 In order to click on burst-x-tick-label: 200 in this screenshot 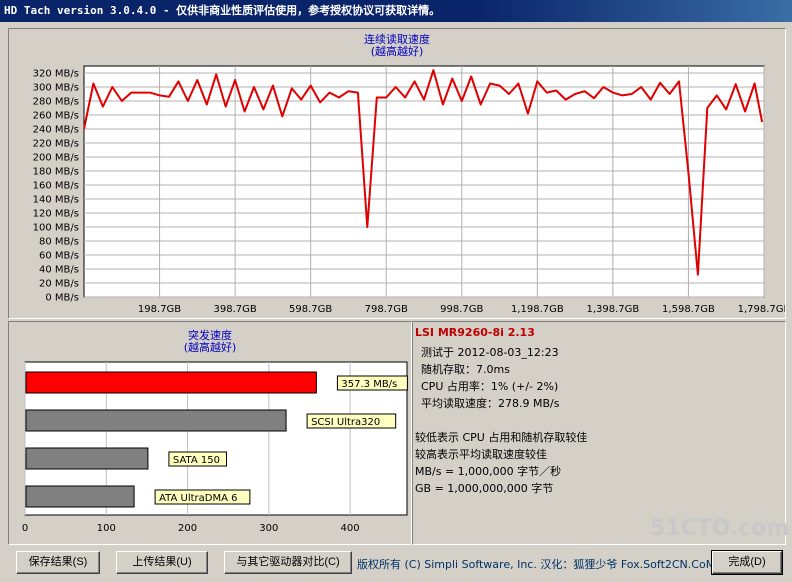, I will do `click(187, 528)`.